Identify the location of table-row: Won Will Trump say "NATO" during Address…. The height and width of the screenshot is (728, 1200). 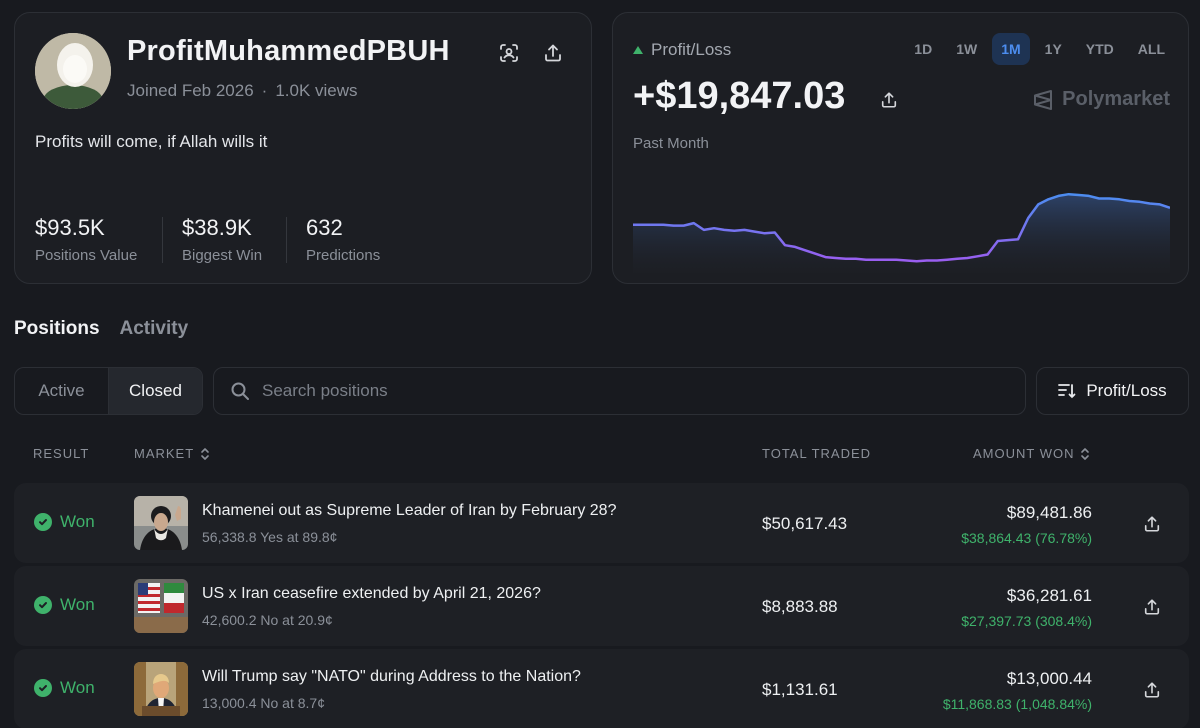
(601, 688).